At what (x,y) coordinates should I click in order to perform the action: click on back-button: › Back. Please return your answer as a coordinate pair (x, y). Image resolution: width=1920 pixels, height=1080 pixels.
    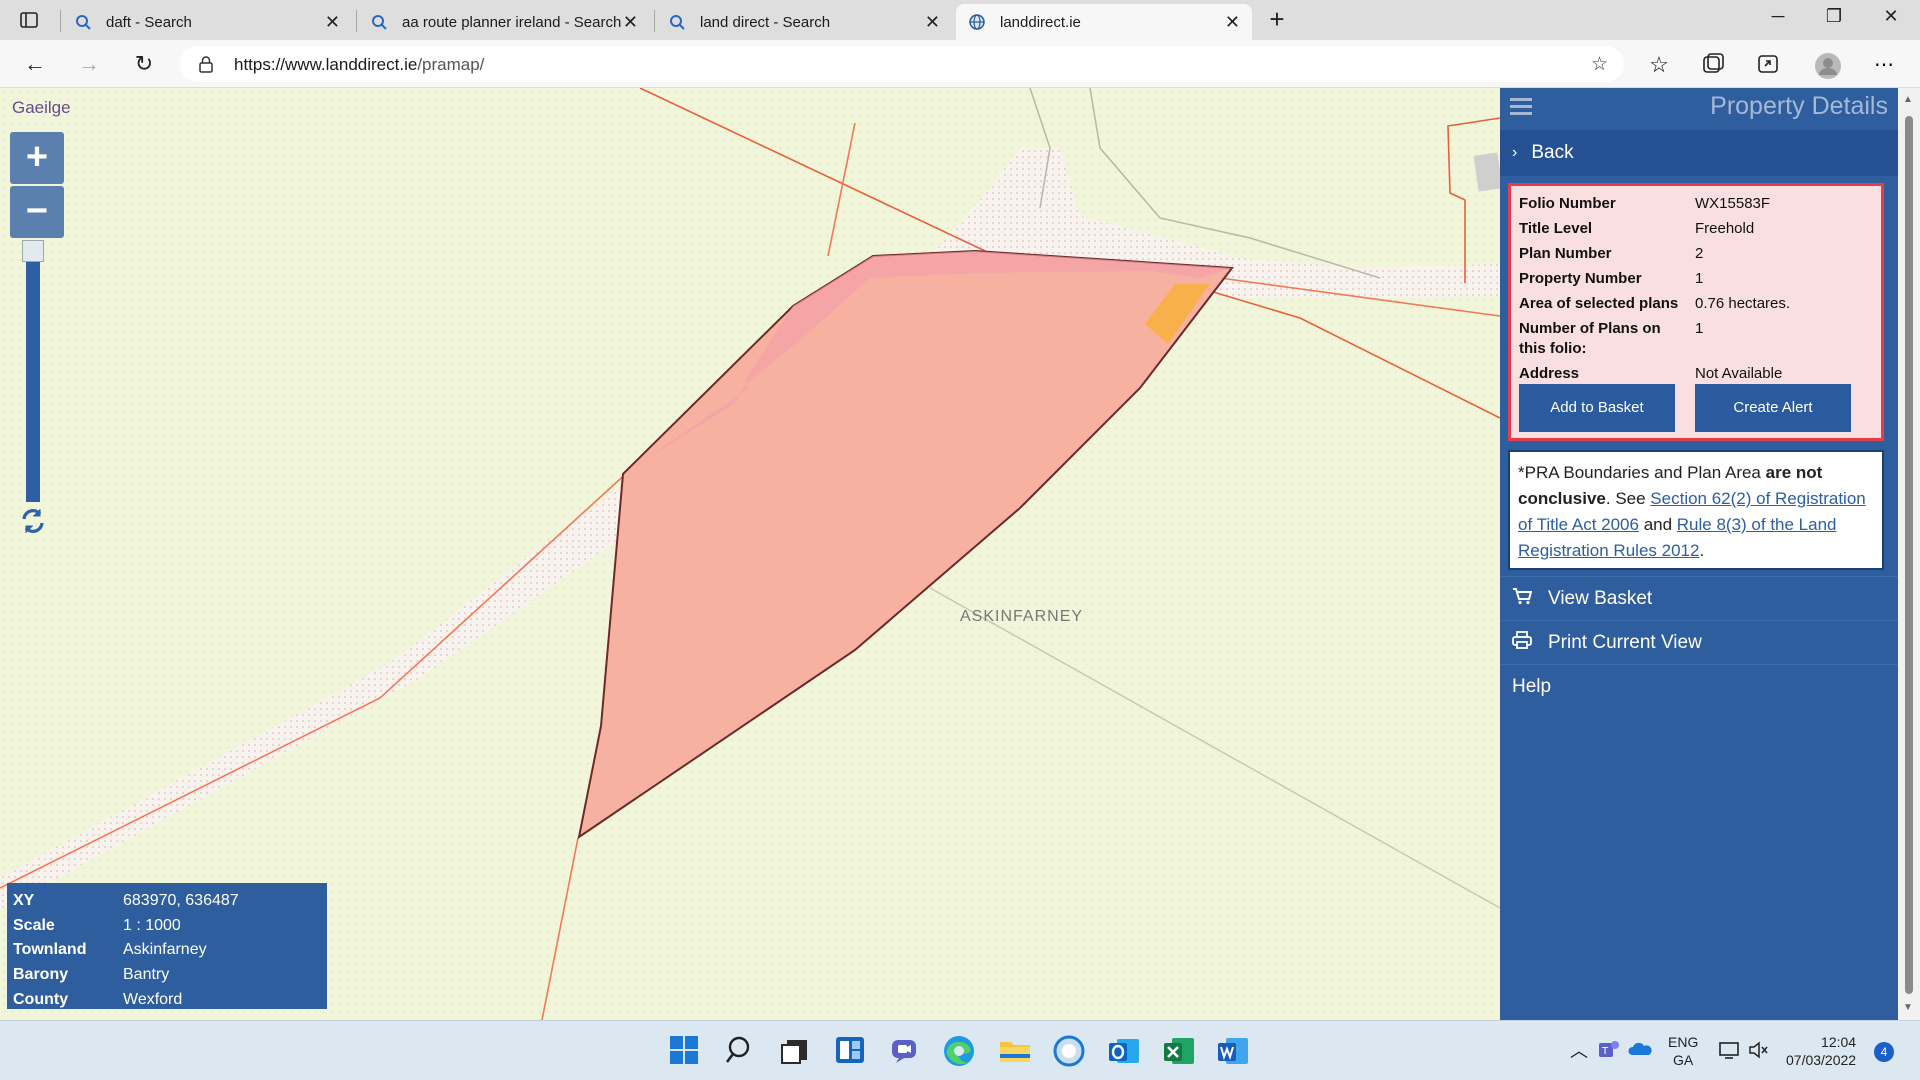
    Looking at the image, I should click on (1699, 153).